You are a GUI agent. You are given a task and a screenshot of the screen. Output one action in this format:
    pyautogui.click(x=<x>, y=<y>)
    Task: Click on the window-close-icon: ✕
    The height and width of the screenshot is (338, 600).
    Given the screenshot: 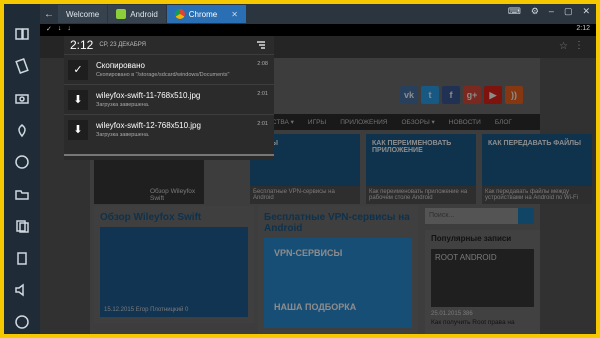 What is the action you would take?
    pyautogui.click(x=586, y=11)
    